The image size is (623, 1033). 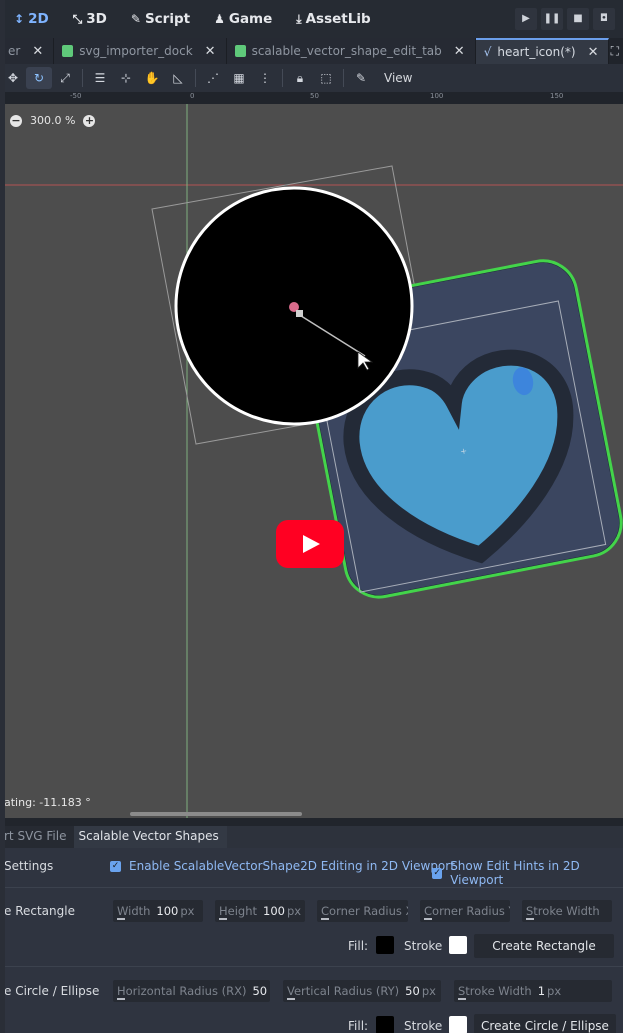 What do you see at coordinates (458, 1024) in the screenshot?
I see `ellipse-stroke-color-picker` at bounding box center [458, 1024].